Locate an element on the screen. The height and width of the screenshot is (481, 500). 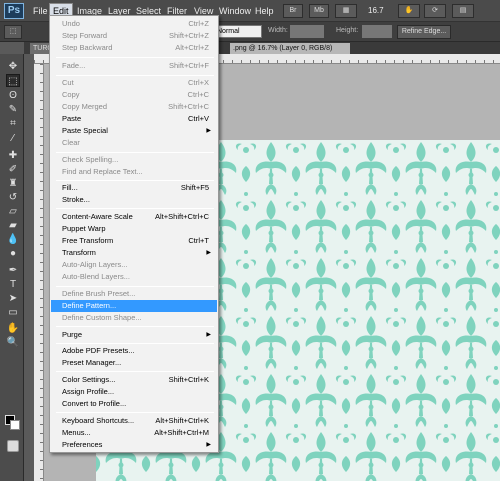
lasso-tool-icon: ʘ is located at coordinates (13, 95).